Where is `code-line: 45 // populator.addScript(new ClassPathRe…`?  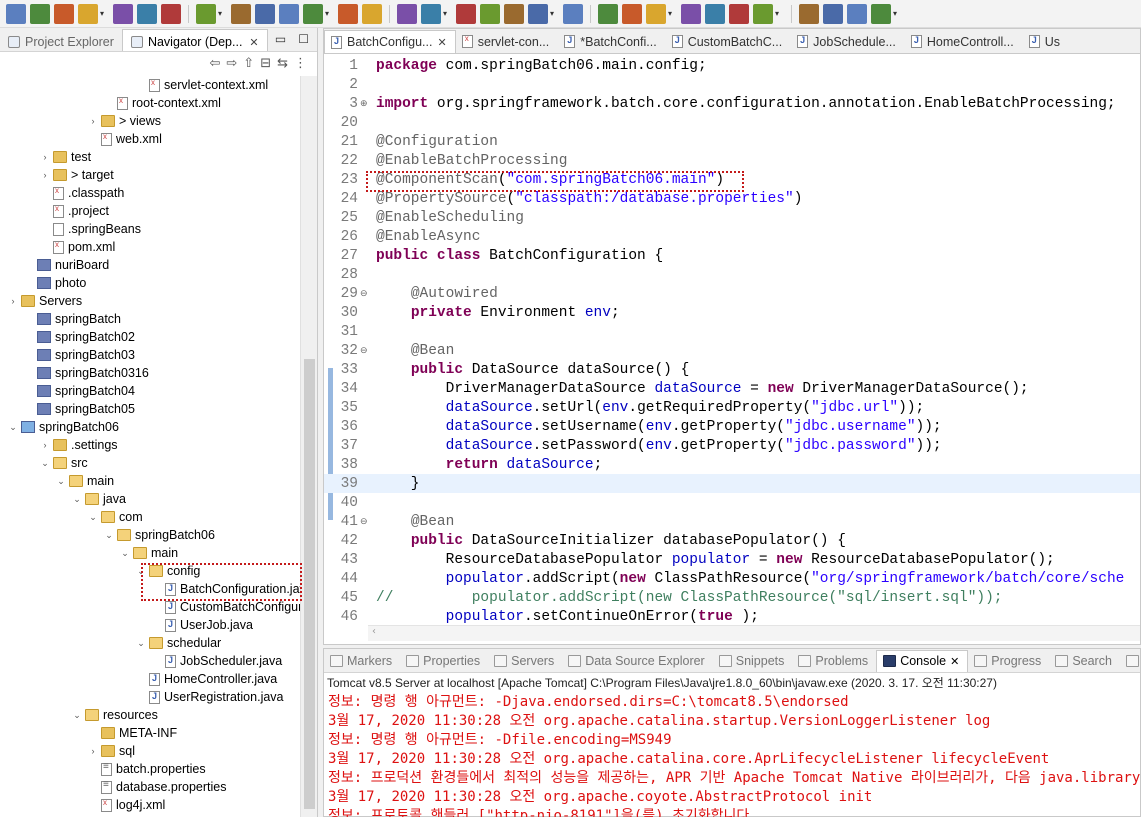 code-line: 45 // populator.addScript(new ClassPathRe… is located at coordinates (732, 597).